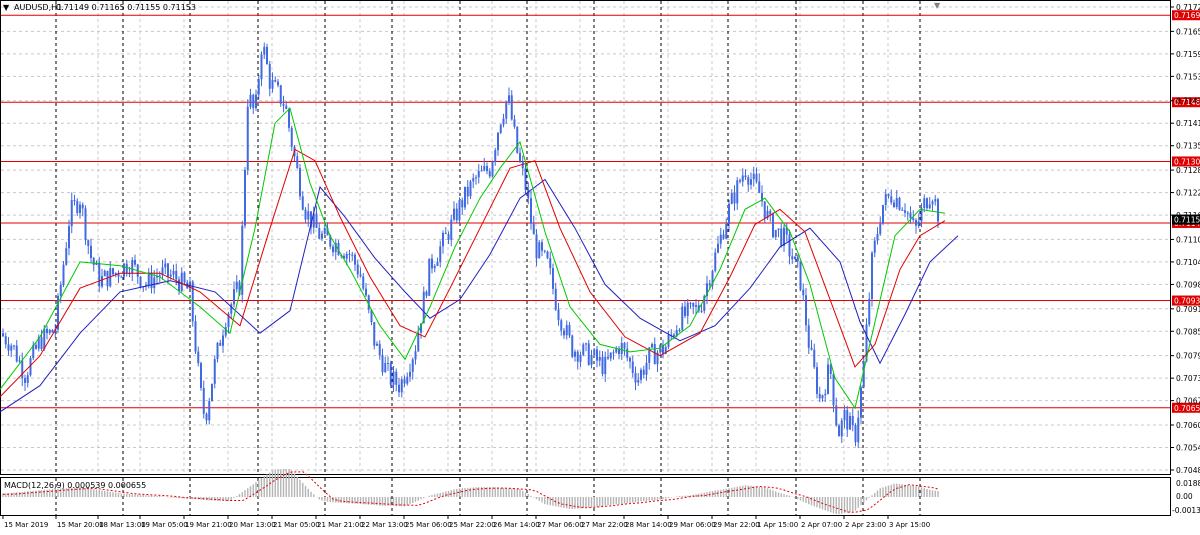  I want to click on time-tick-label: 25 Mar 06:00, so click(428, 525).